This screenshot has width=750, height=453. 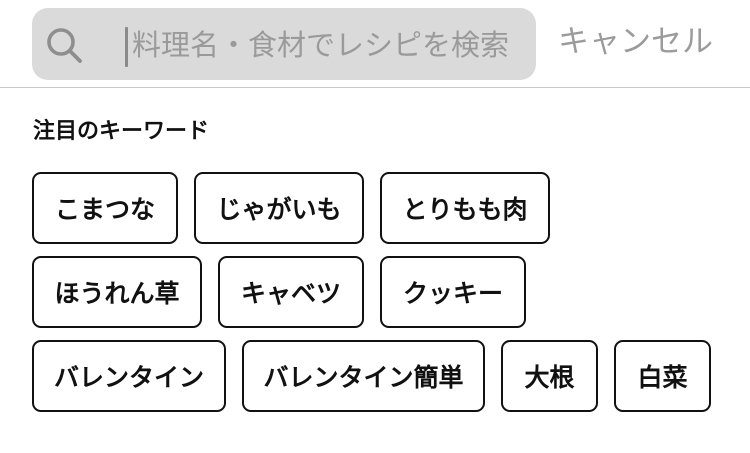 What do you see at coordinates (105, 208) in the screenshot?
I see `keyword-chip: こまつな` at bounding box center [105, 208].